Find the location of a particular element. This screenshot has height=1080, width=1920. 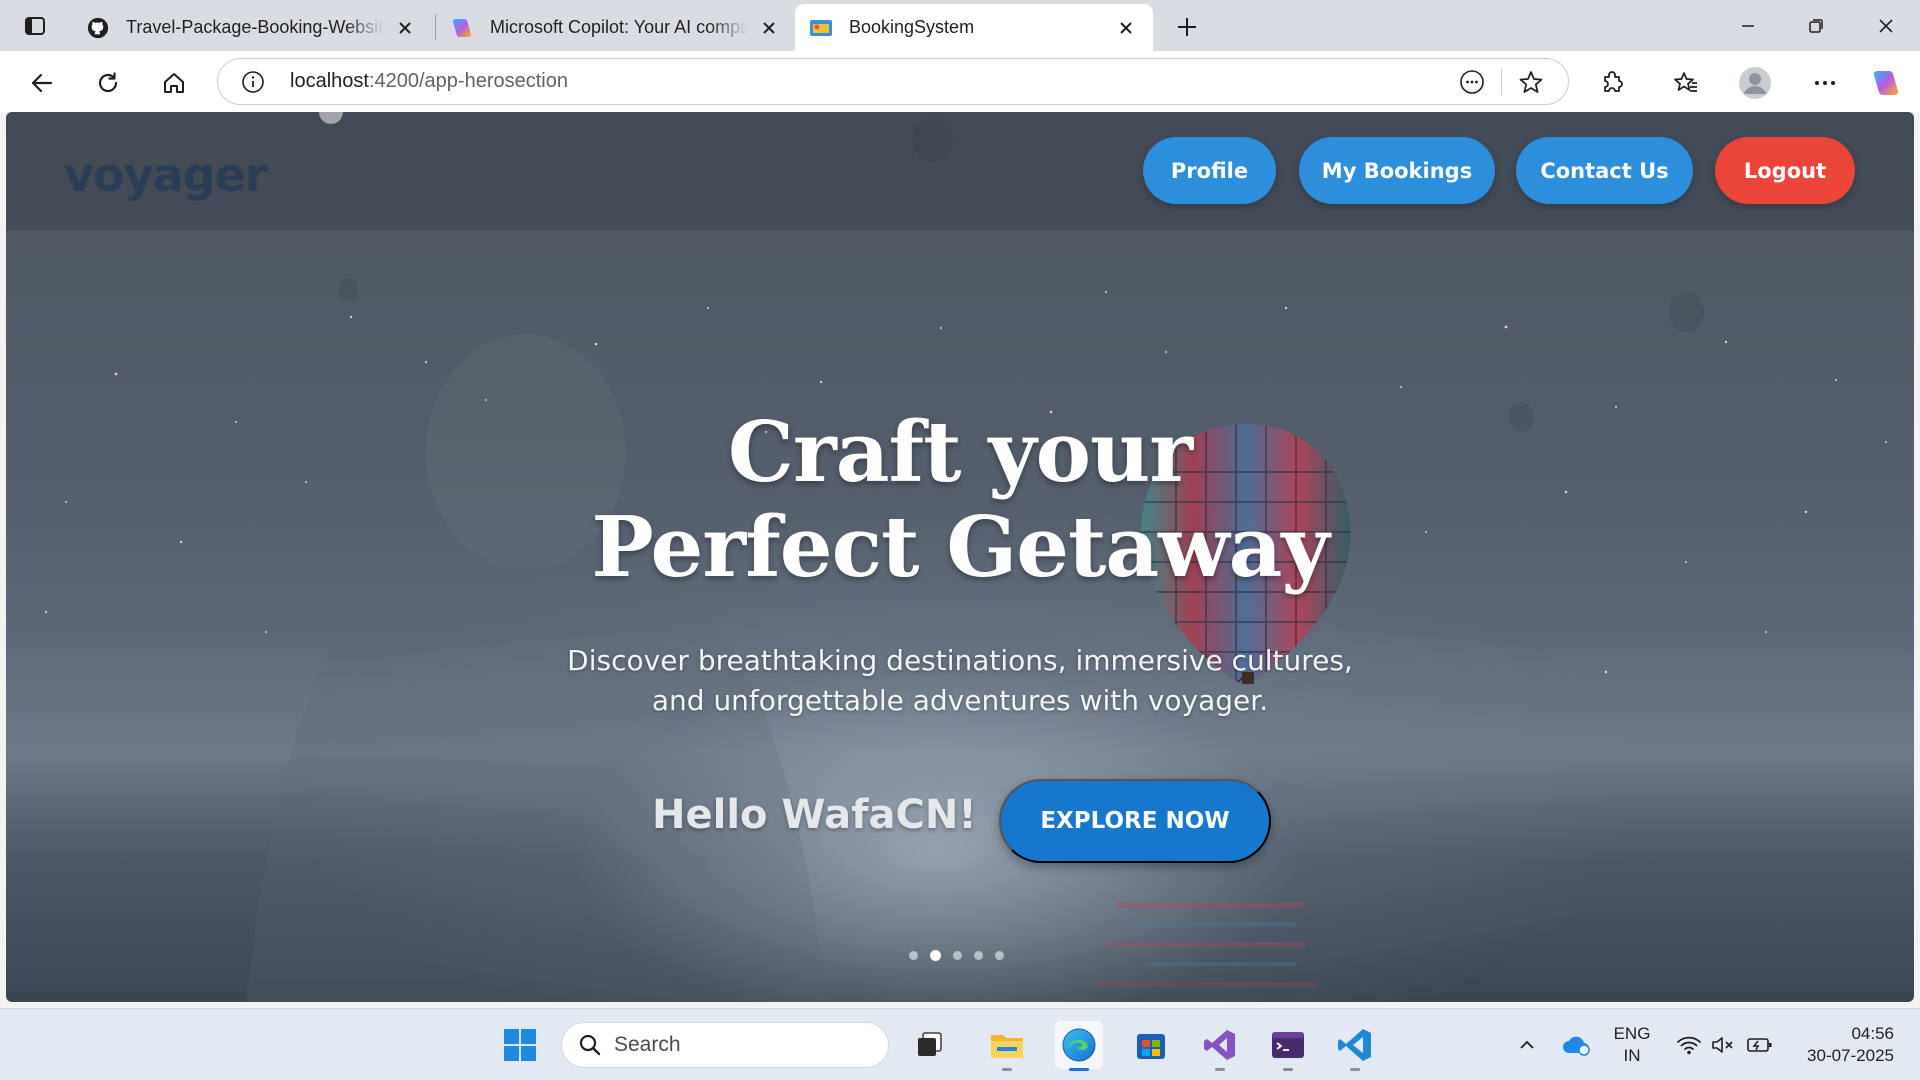

onedrive-icon is located at coordinates (1576, 1045).